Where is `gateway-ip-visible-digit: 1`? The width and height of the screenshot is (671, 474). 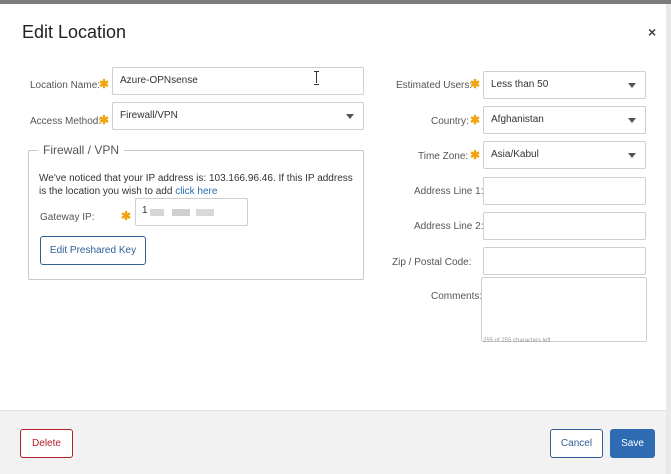
gateway-ip-visible-digit: 1 is located at coordinates (145, 210).